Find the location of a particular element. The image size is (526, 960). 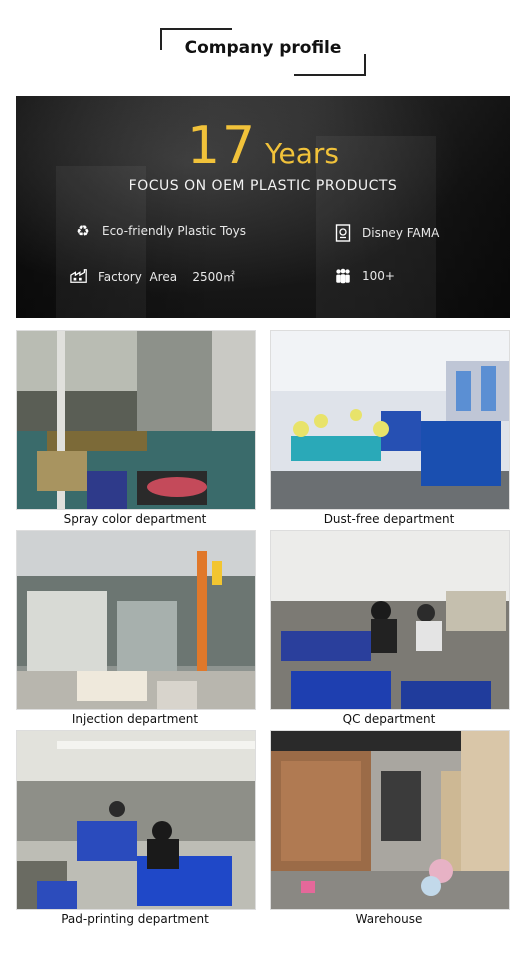

photo-spray-color is located at coordinates (136, 420).